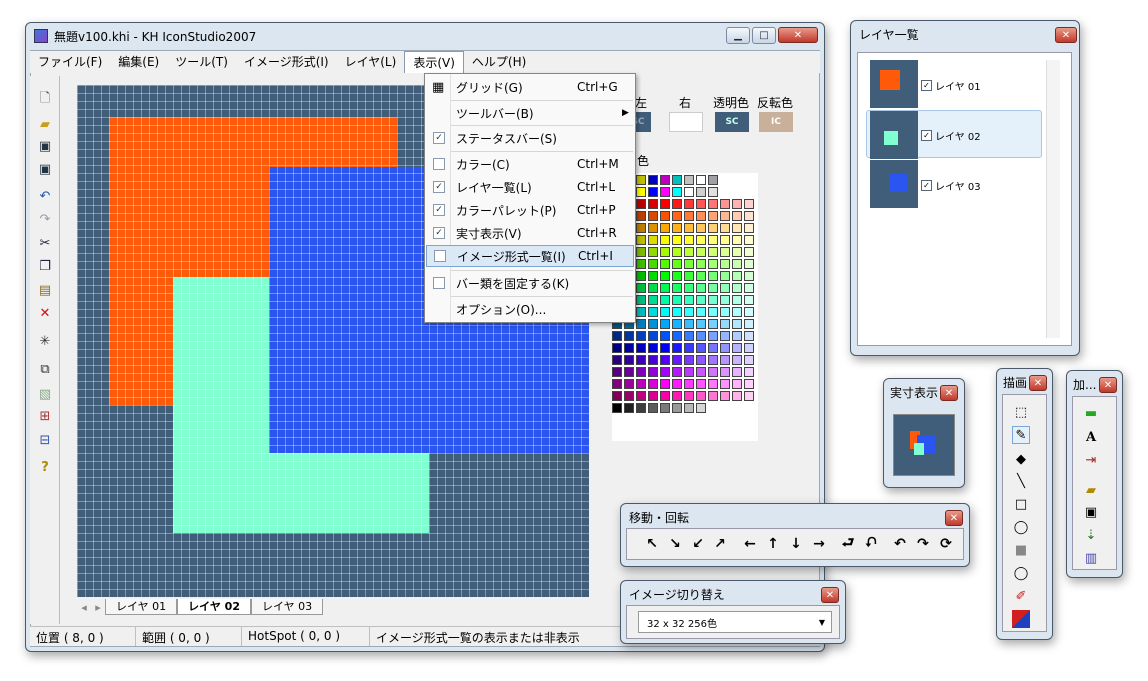 The width and height of the screenshot is (1148, 681). Describe the element at coordinates (848, 544) in the screenshot. I see `flip-horizontal-icon: ⮐` at that location.